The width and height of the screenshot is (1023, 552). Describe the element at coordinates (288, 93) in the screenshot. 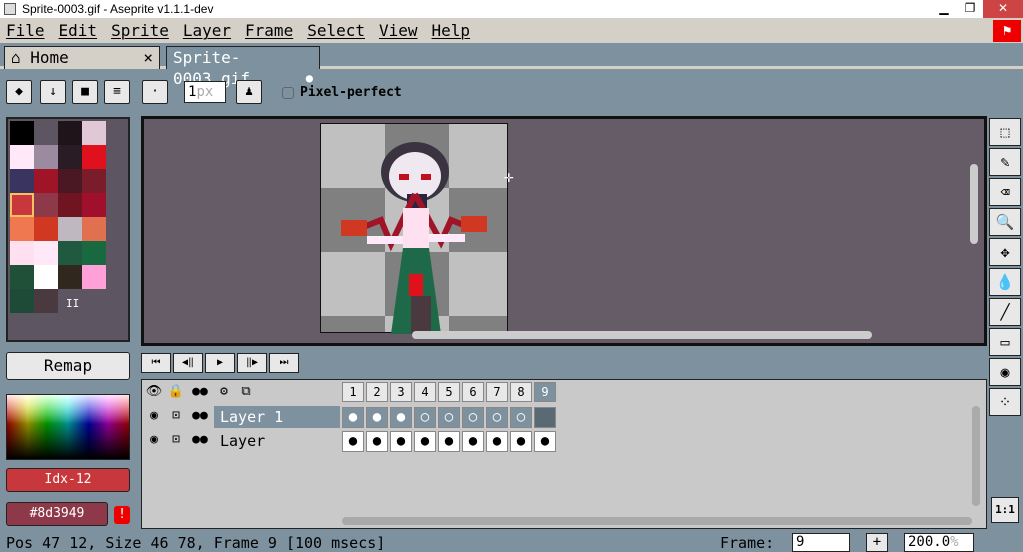

I see `pixel-perfect-checkbox` at that location.